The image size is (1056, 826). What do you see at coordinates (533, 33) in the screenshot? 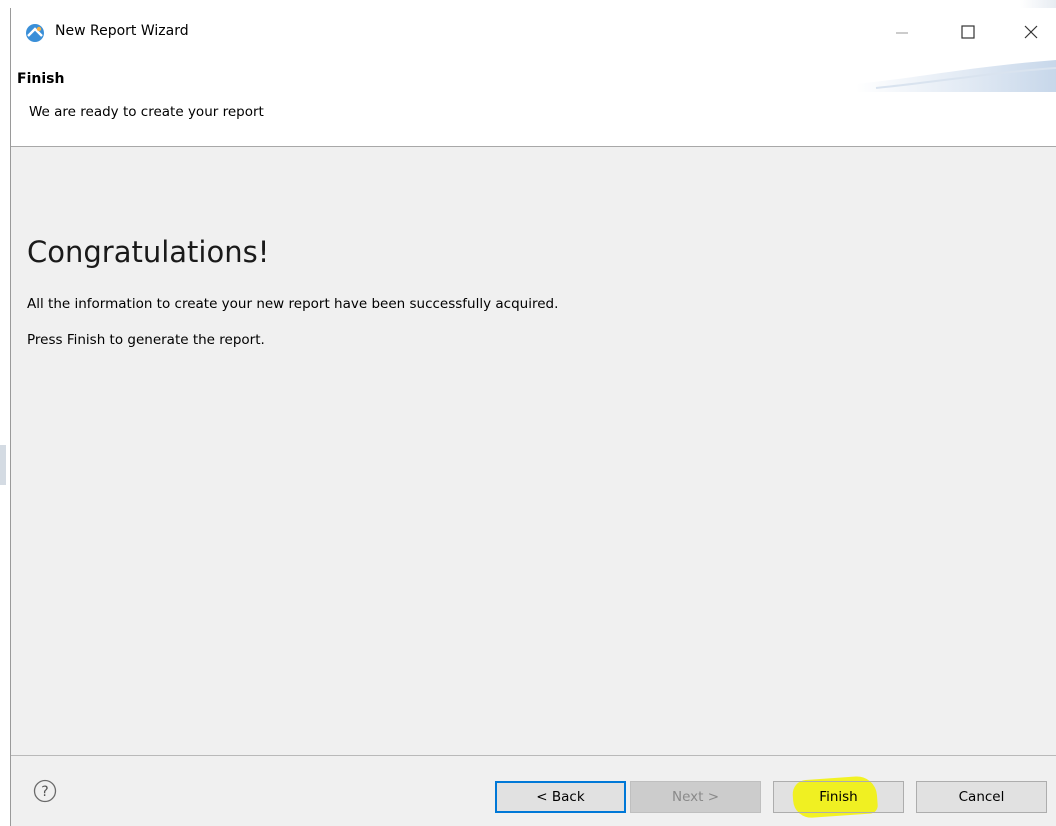
I see `title-bar: New Report Wizard` at bounding box center [533, 33].